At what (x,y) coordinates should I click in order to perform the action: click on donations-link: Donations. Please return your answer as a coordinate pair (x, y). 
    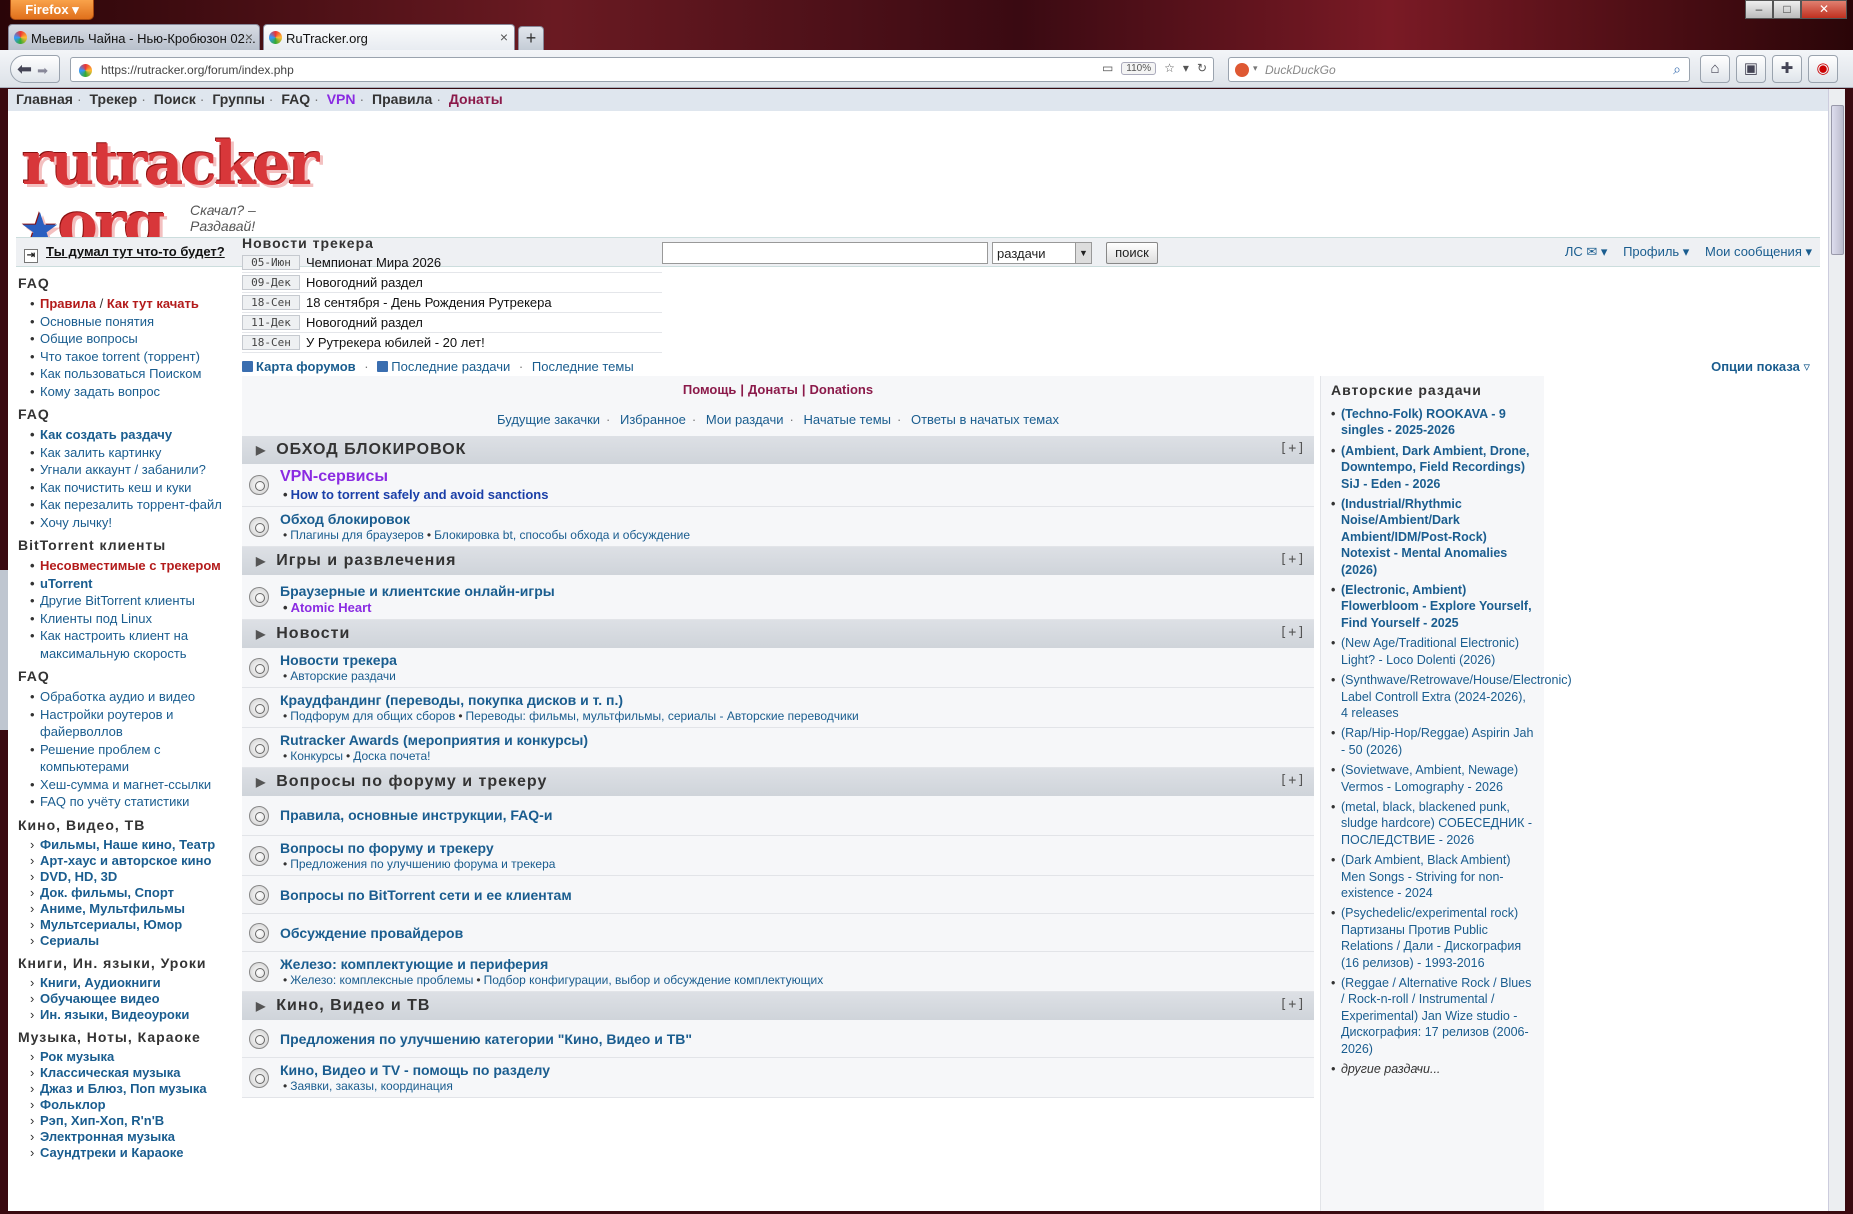
    Looking at the image, I should click on (842, 389).